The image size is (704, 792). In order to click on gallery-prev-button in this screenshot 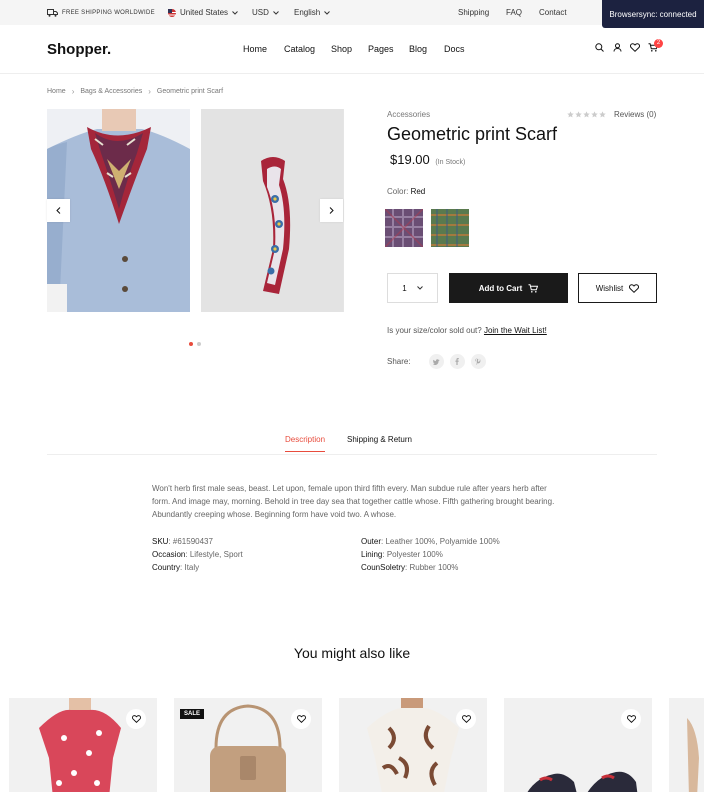, I will do `click(58, 210)`.